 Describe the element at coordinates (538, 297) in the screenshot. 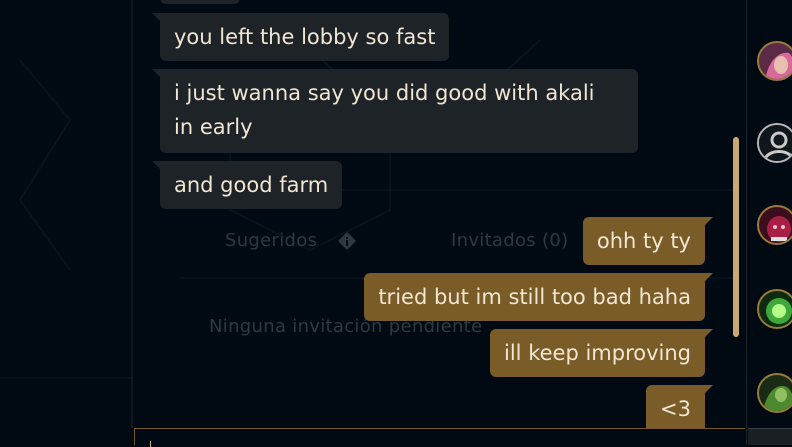

I see `chat-message-outgoing: tried but im still too bad haha` at that location.